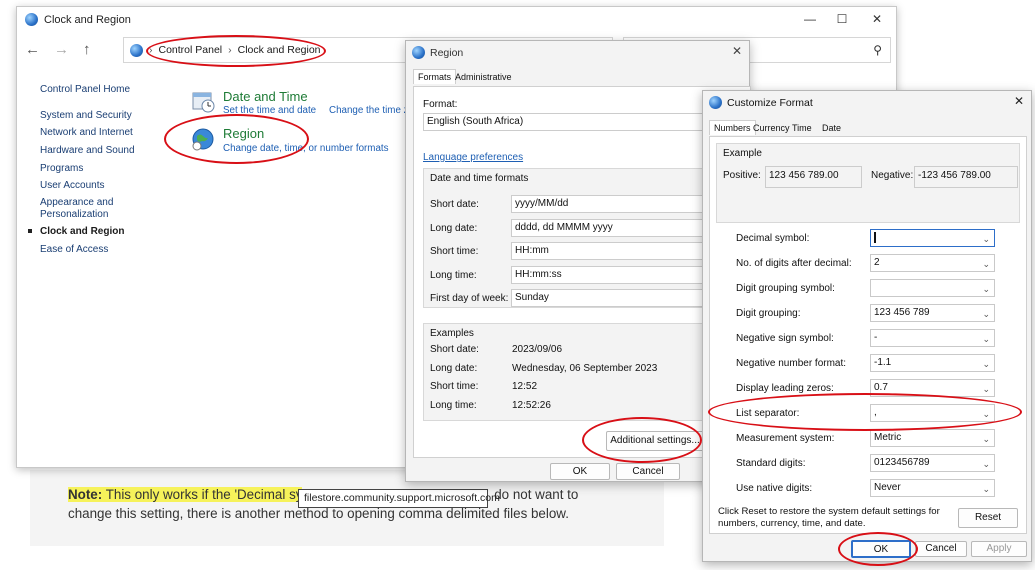 This screenshot has width=1035, height=570. Describe the element at coordinates (453, 405) in the screenshot. I see `example-long-time-label: Long time:` at that location.